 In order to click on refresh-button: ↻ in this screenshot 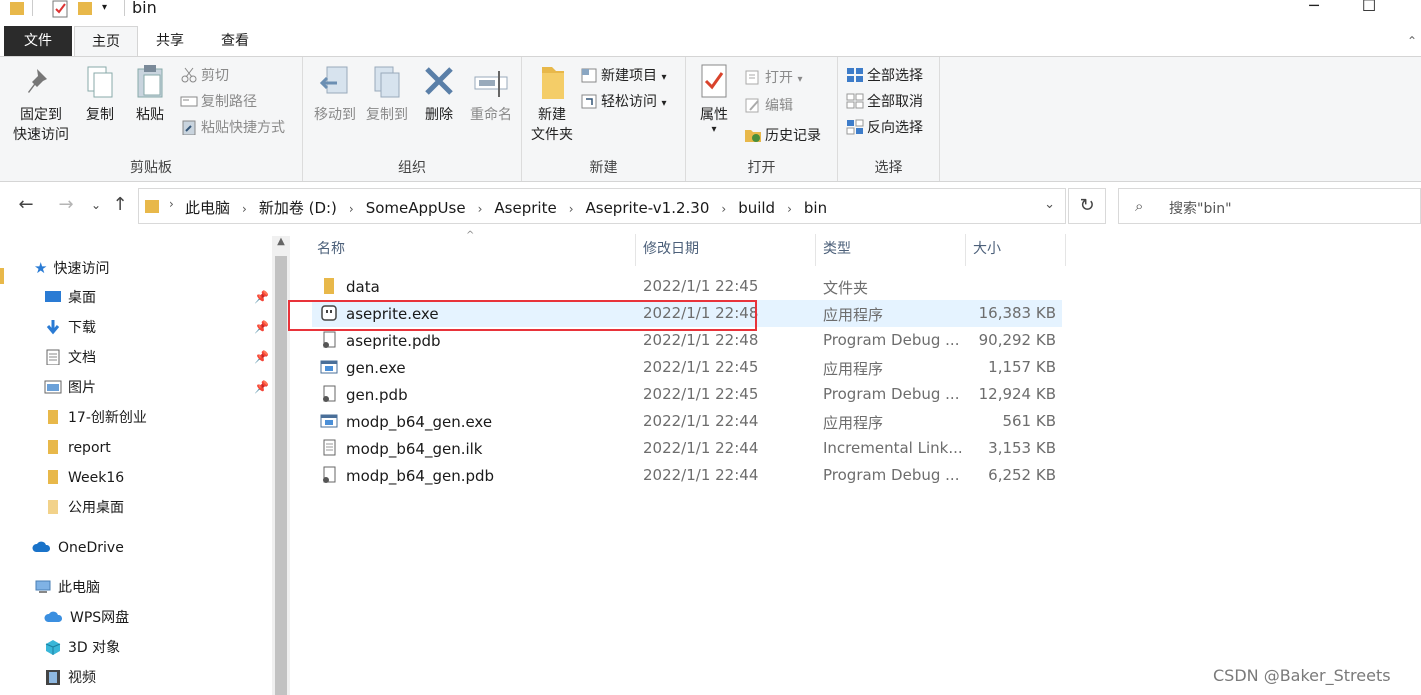, I will do `click(1087, 206)`.